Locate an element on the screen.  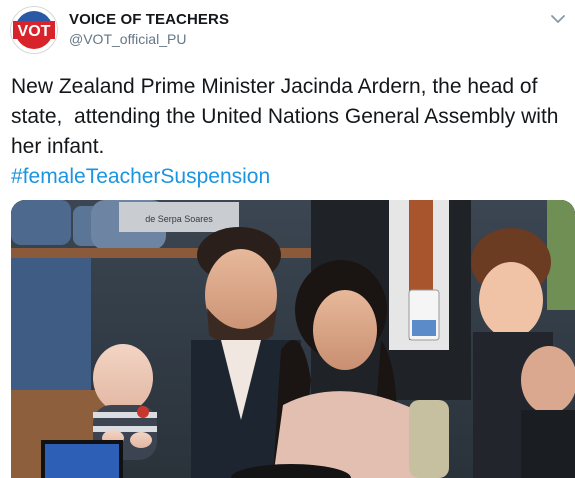
avatar: VOT is located at coordinates (34, 30).